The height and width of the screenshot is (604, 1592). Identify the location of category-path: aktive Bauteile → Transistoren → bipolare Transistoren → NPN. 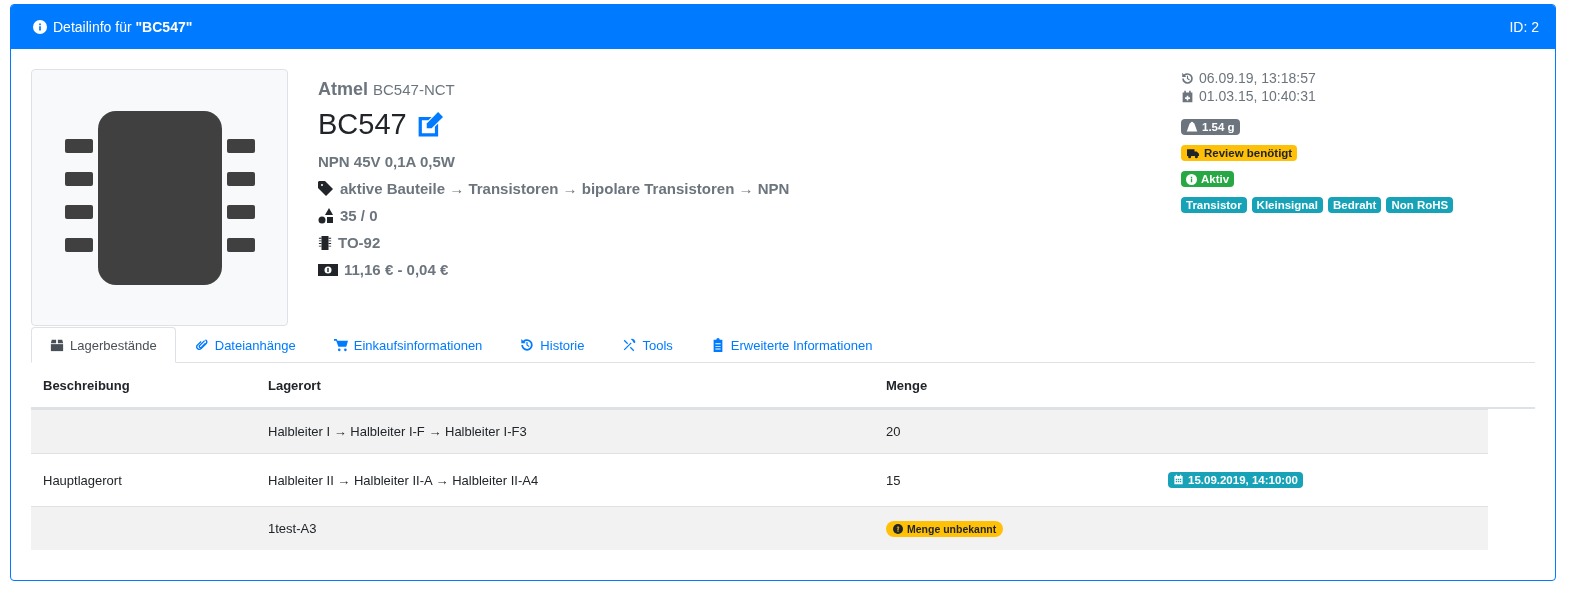
(565, 188).